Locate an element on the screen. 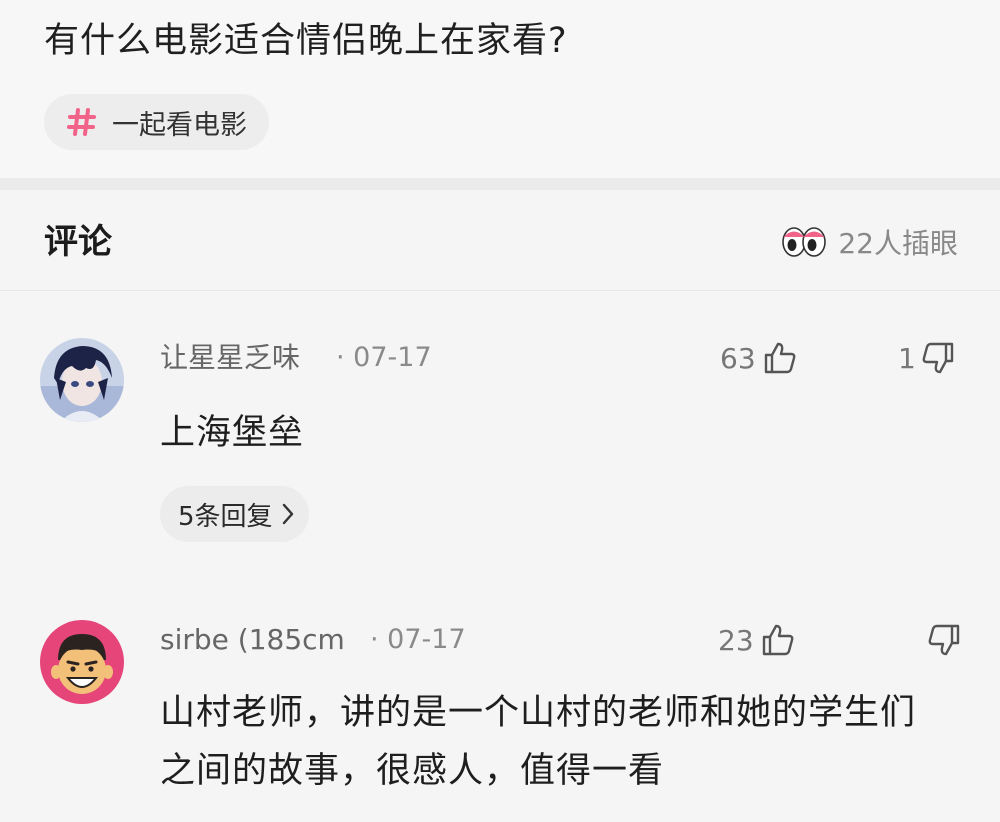 Image resolution: width=1000 pixels, height=822 pixels. watchers-count: 22人插眼 is located at coordinates (898, 243).